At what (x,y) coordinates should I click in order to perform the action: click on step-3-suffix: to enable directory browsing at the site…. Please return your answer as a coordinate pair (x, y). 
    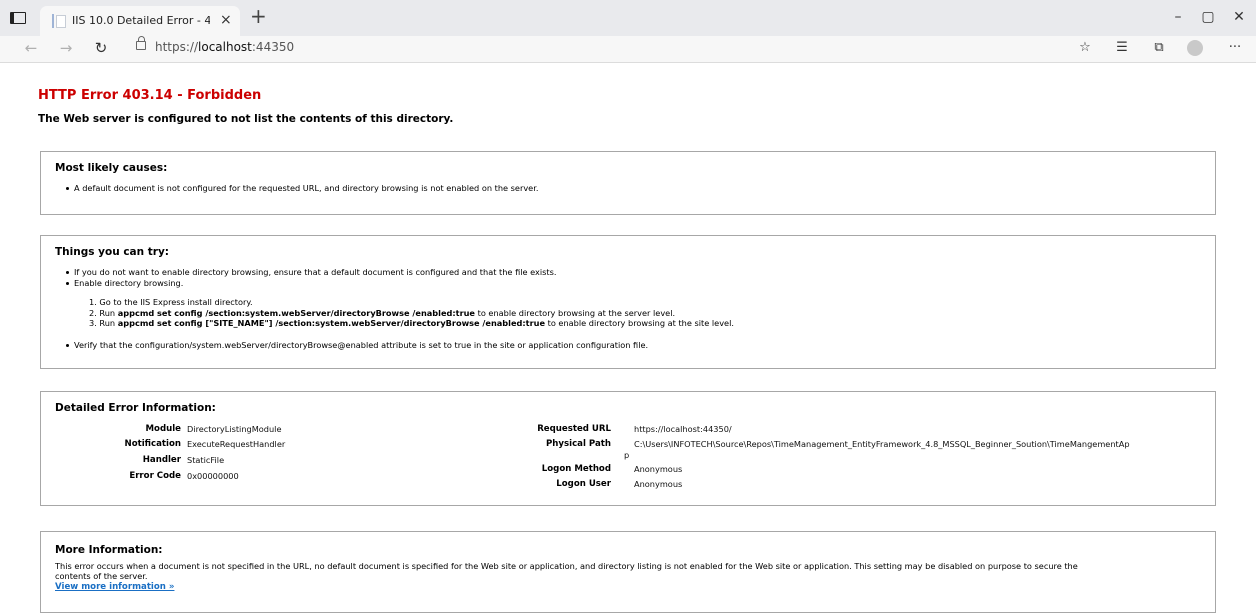
    Looking at the image, I should click on (639, 323).